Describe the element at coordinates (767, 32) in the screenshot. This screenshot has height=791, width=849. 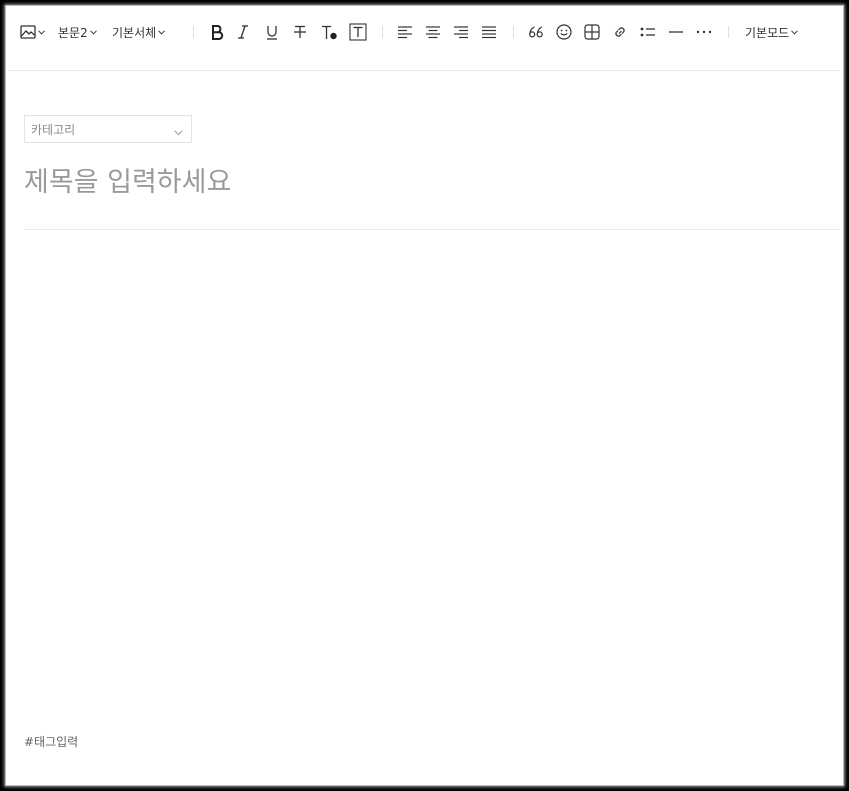
I see `editor-mode-label: 기본모드` at that location.